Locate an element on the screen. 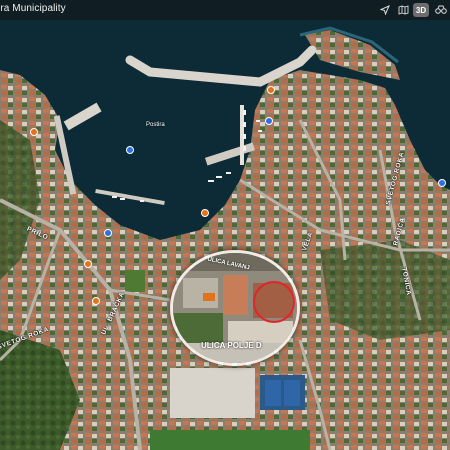  harbor-label: Postira is located at coordinates (155, 125).